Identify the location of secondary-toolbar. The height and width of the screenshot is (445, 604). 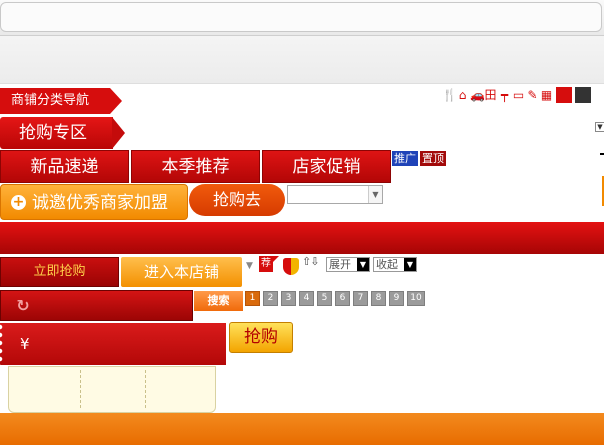
(302, 60).